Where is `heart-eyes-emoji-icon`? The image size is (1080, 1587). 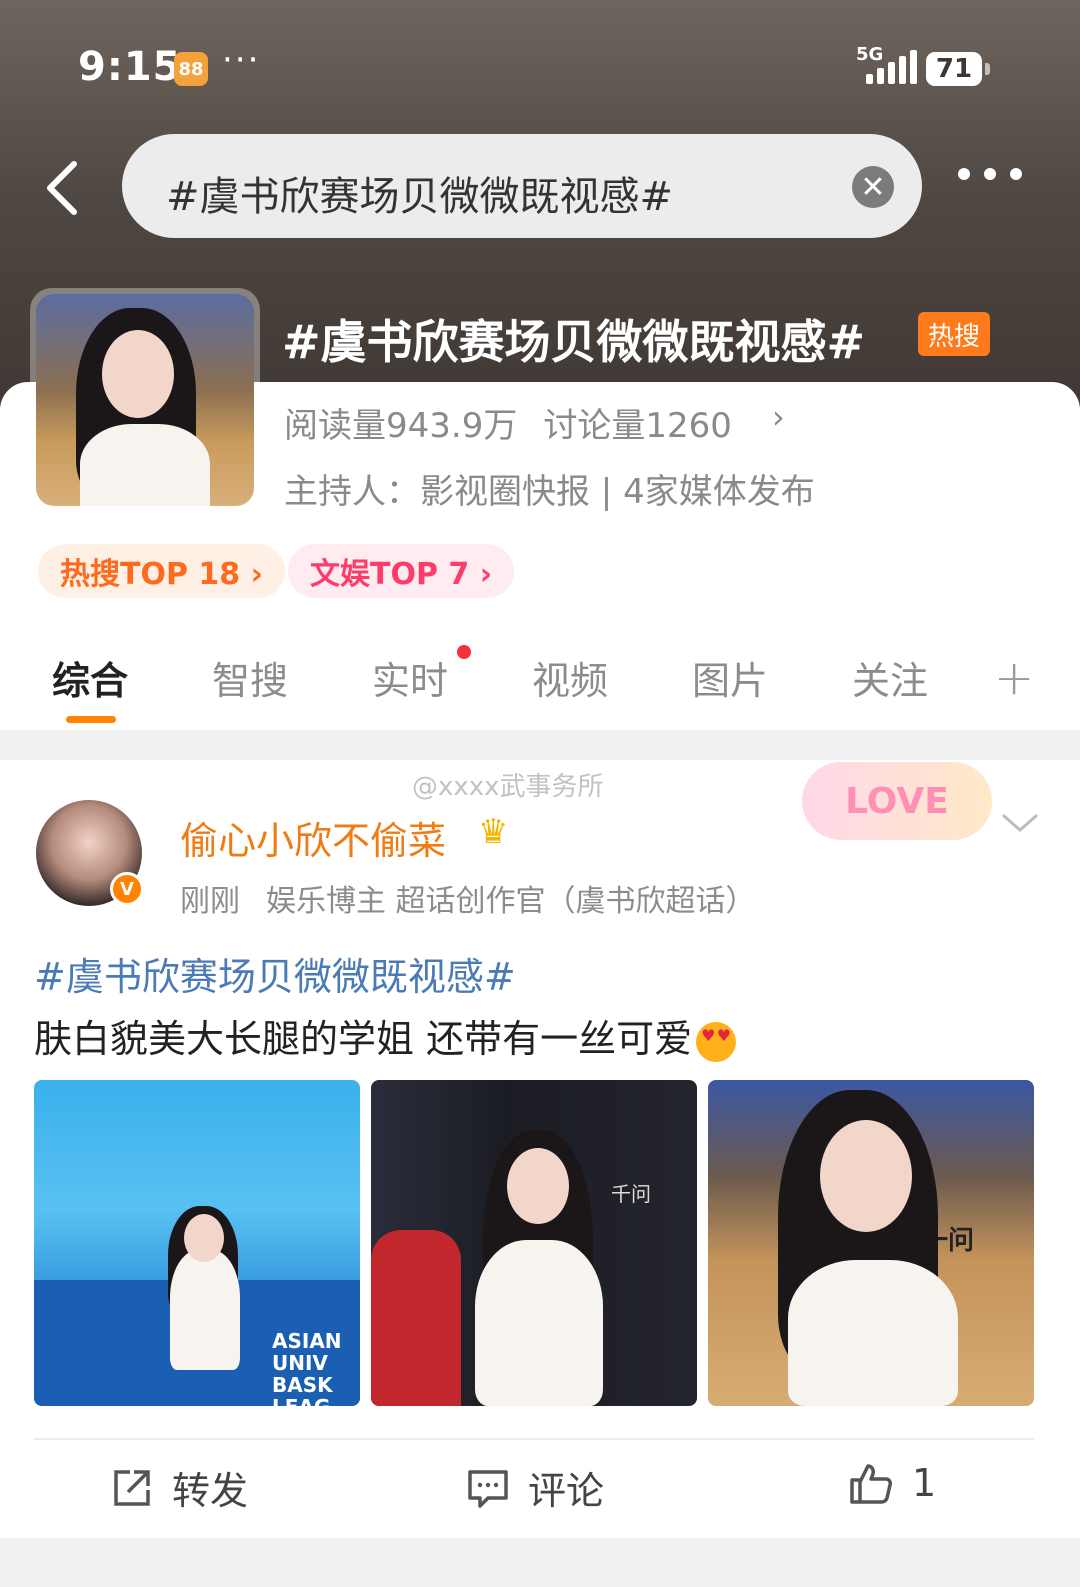 heart-eyes-emoji-icon is located at coordinates (716, 1041).